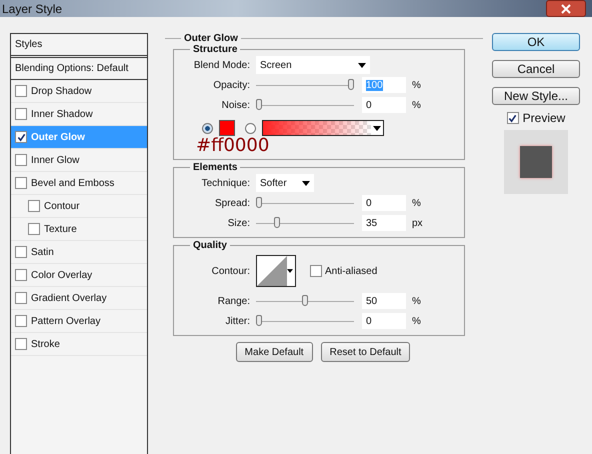  What do you see at coordinates (227, 128) in the screenshot?
I see `color-swatch` at bounding box center [227, 128].